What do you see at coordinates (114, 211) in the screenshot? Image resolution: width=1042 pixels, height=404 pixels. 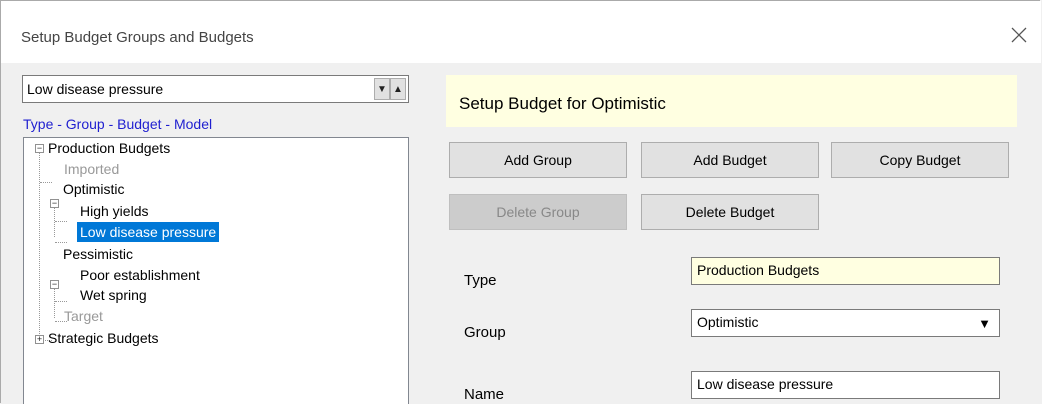 I see `tree-node-high-yields: High yields` at bounding box center [114, 211].